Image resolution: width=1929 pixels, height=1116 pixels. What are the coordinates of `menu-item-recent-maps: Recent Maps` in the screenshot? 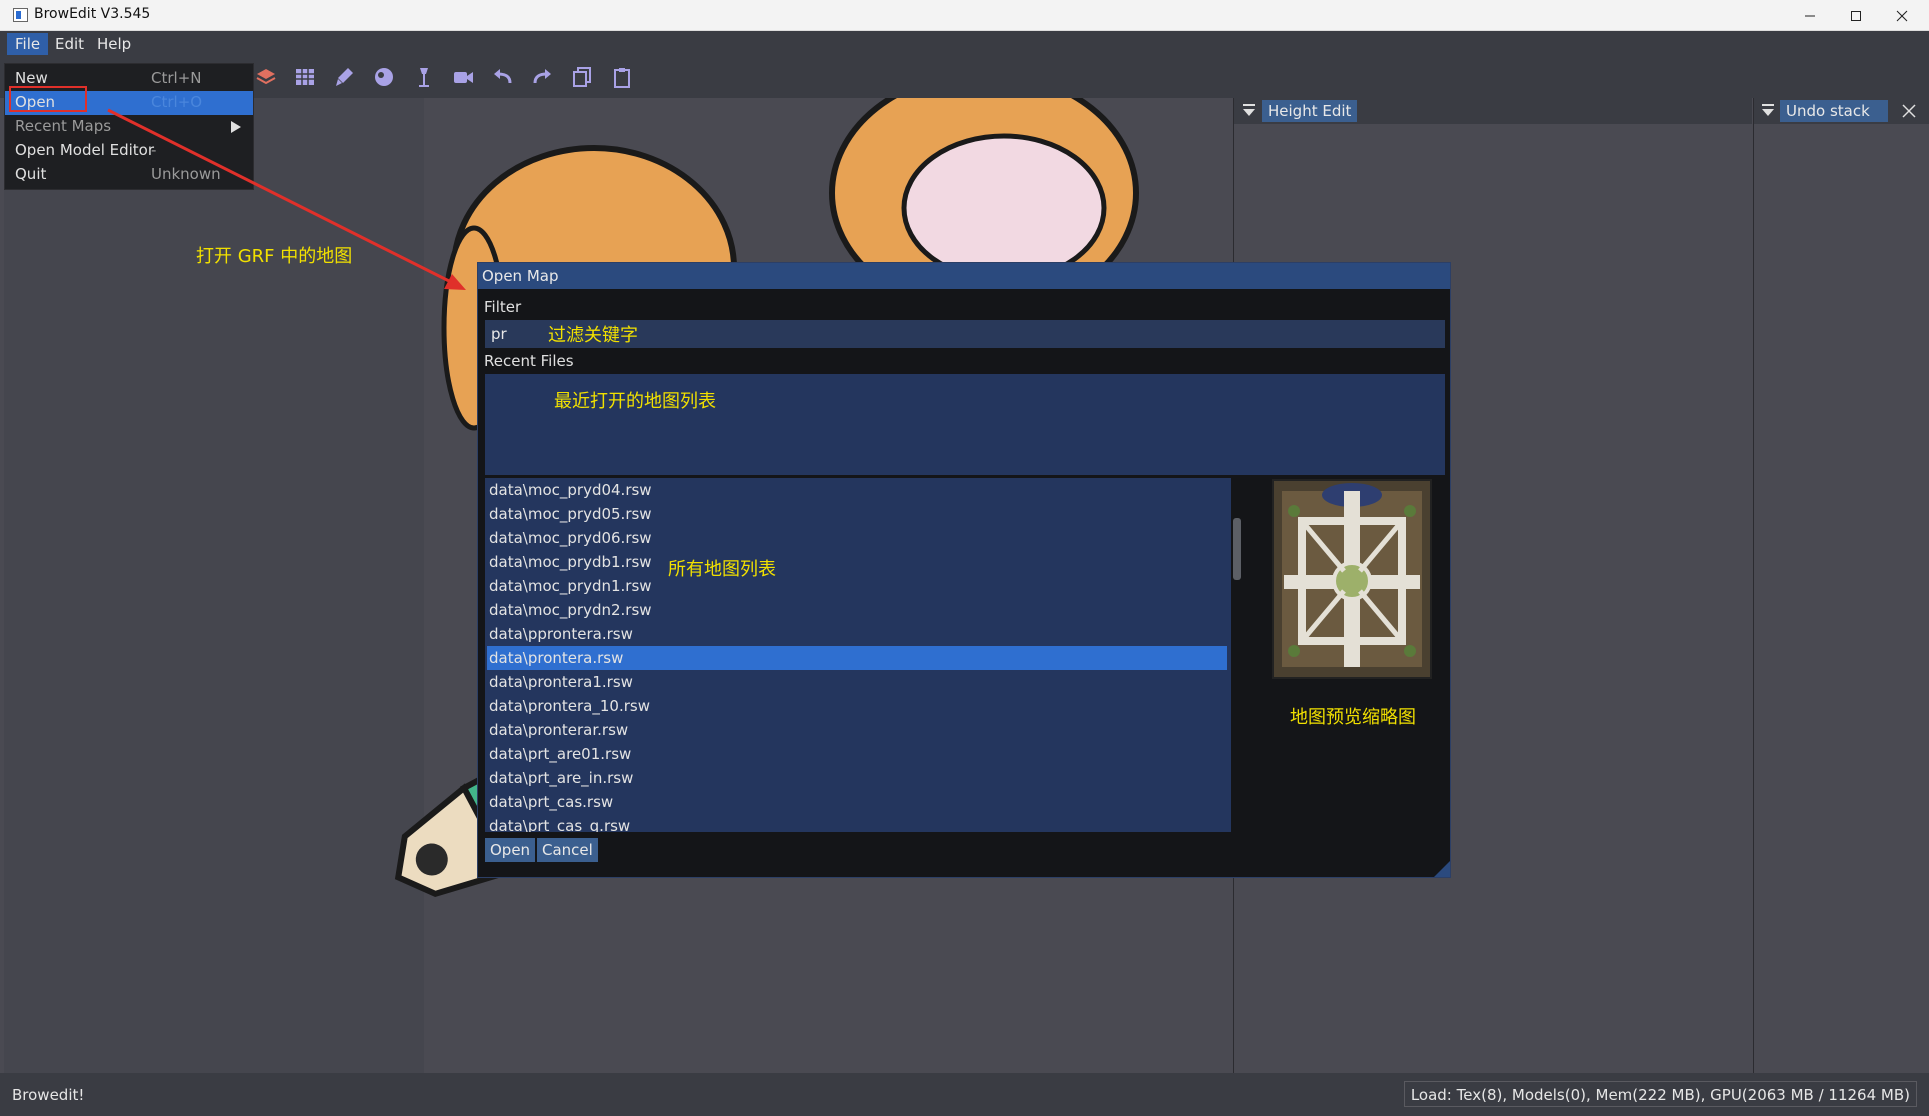 It's located at (129, 127).